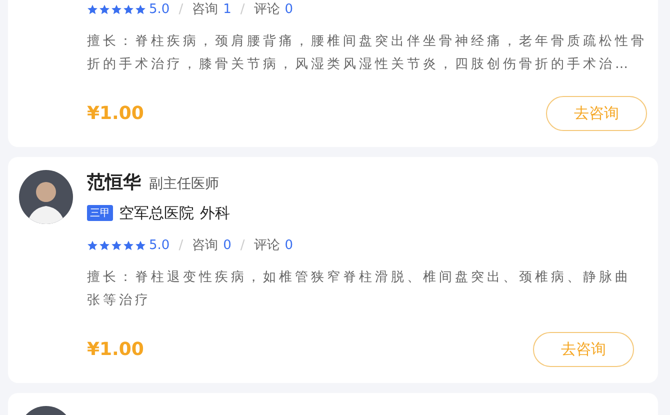 Image resolution: width=670 pixels, height=415 pixels. I want to click on doctor-title: 副主任医师, so click(184, 184).